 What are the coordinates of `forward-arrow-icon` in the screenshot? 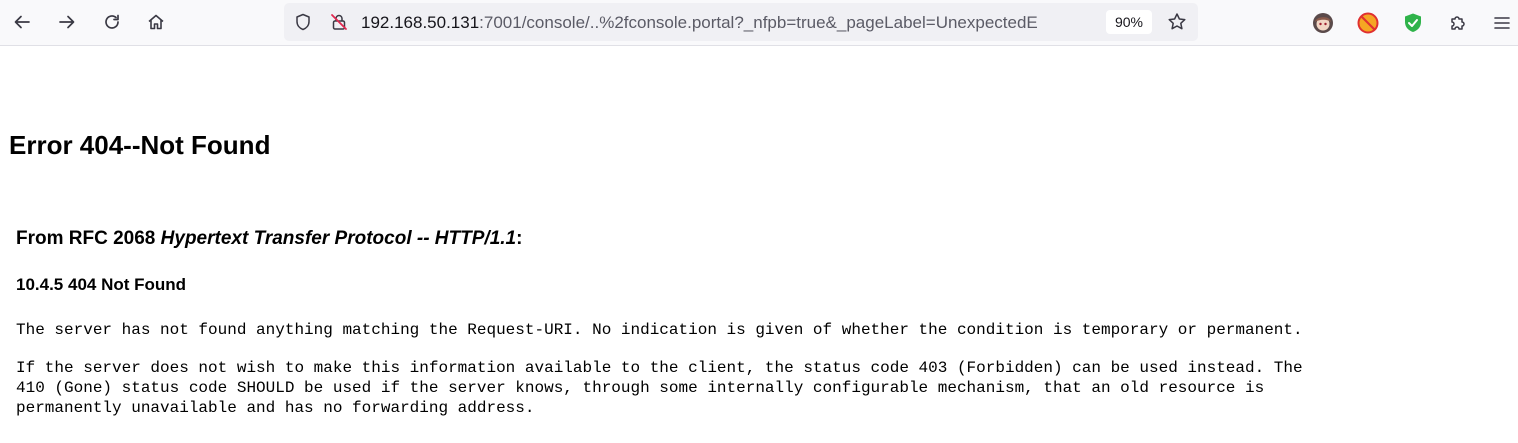 It's located at (67, 22).